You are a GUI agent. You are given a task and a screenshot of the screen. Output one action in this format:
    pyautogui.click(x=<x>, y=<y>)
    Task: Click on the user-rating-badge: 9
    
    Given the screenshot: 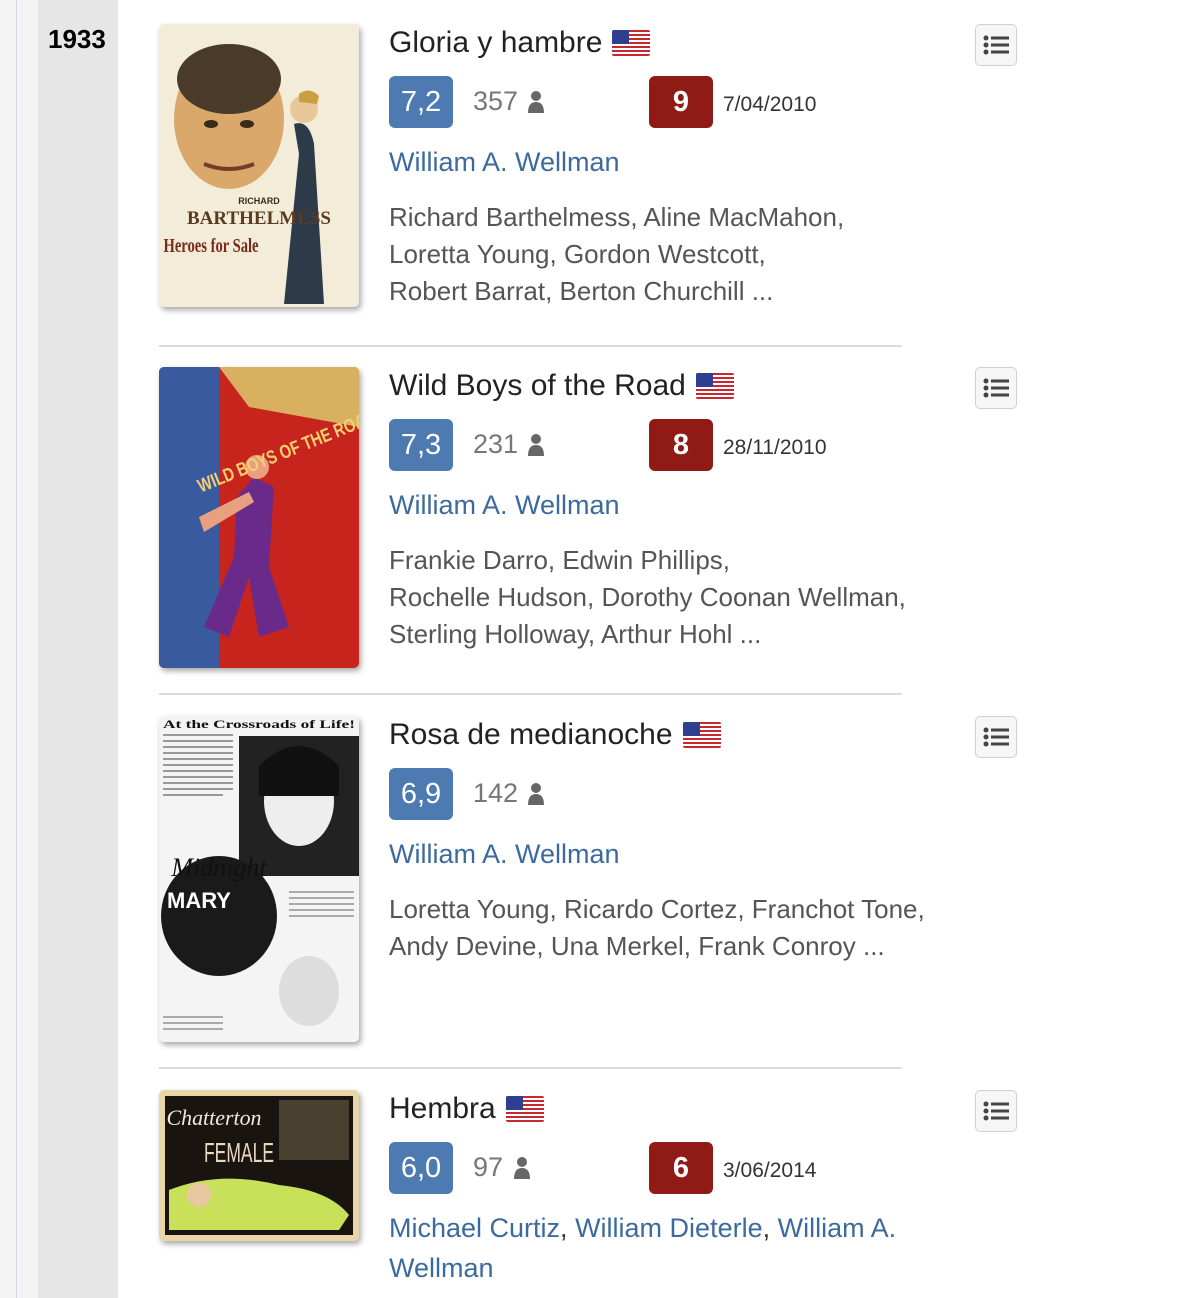 What is the action you would take?
    pyautogui.click(x=681, y=102)
    